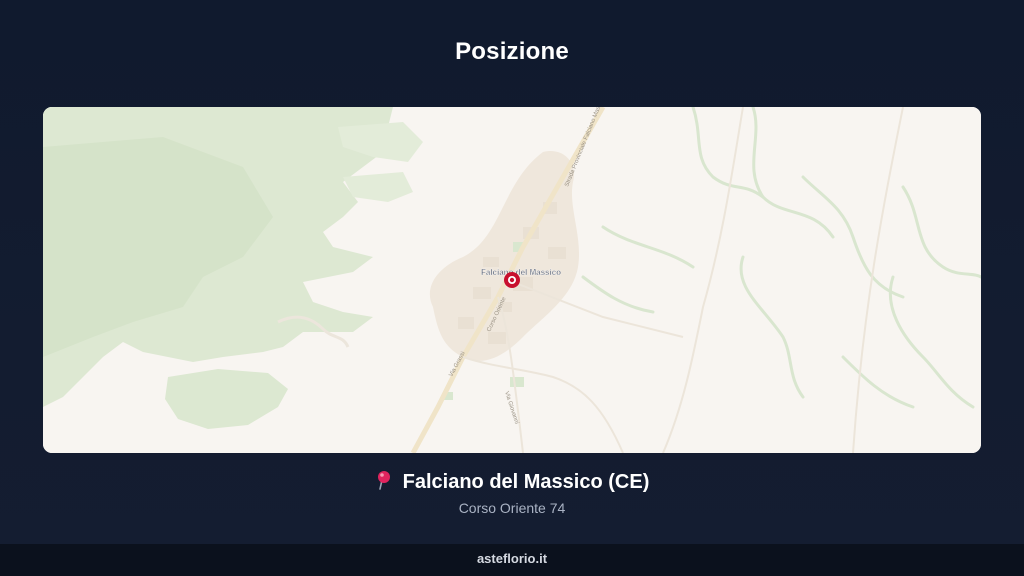 The width and height of the screenshot is (1024, 576). I want to click on map-town-label: Falciano del Massico, so click(521, 272).